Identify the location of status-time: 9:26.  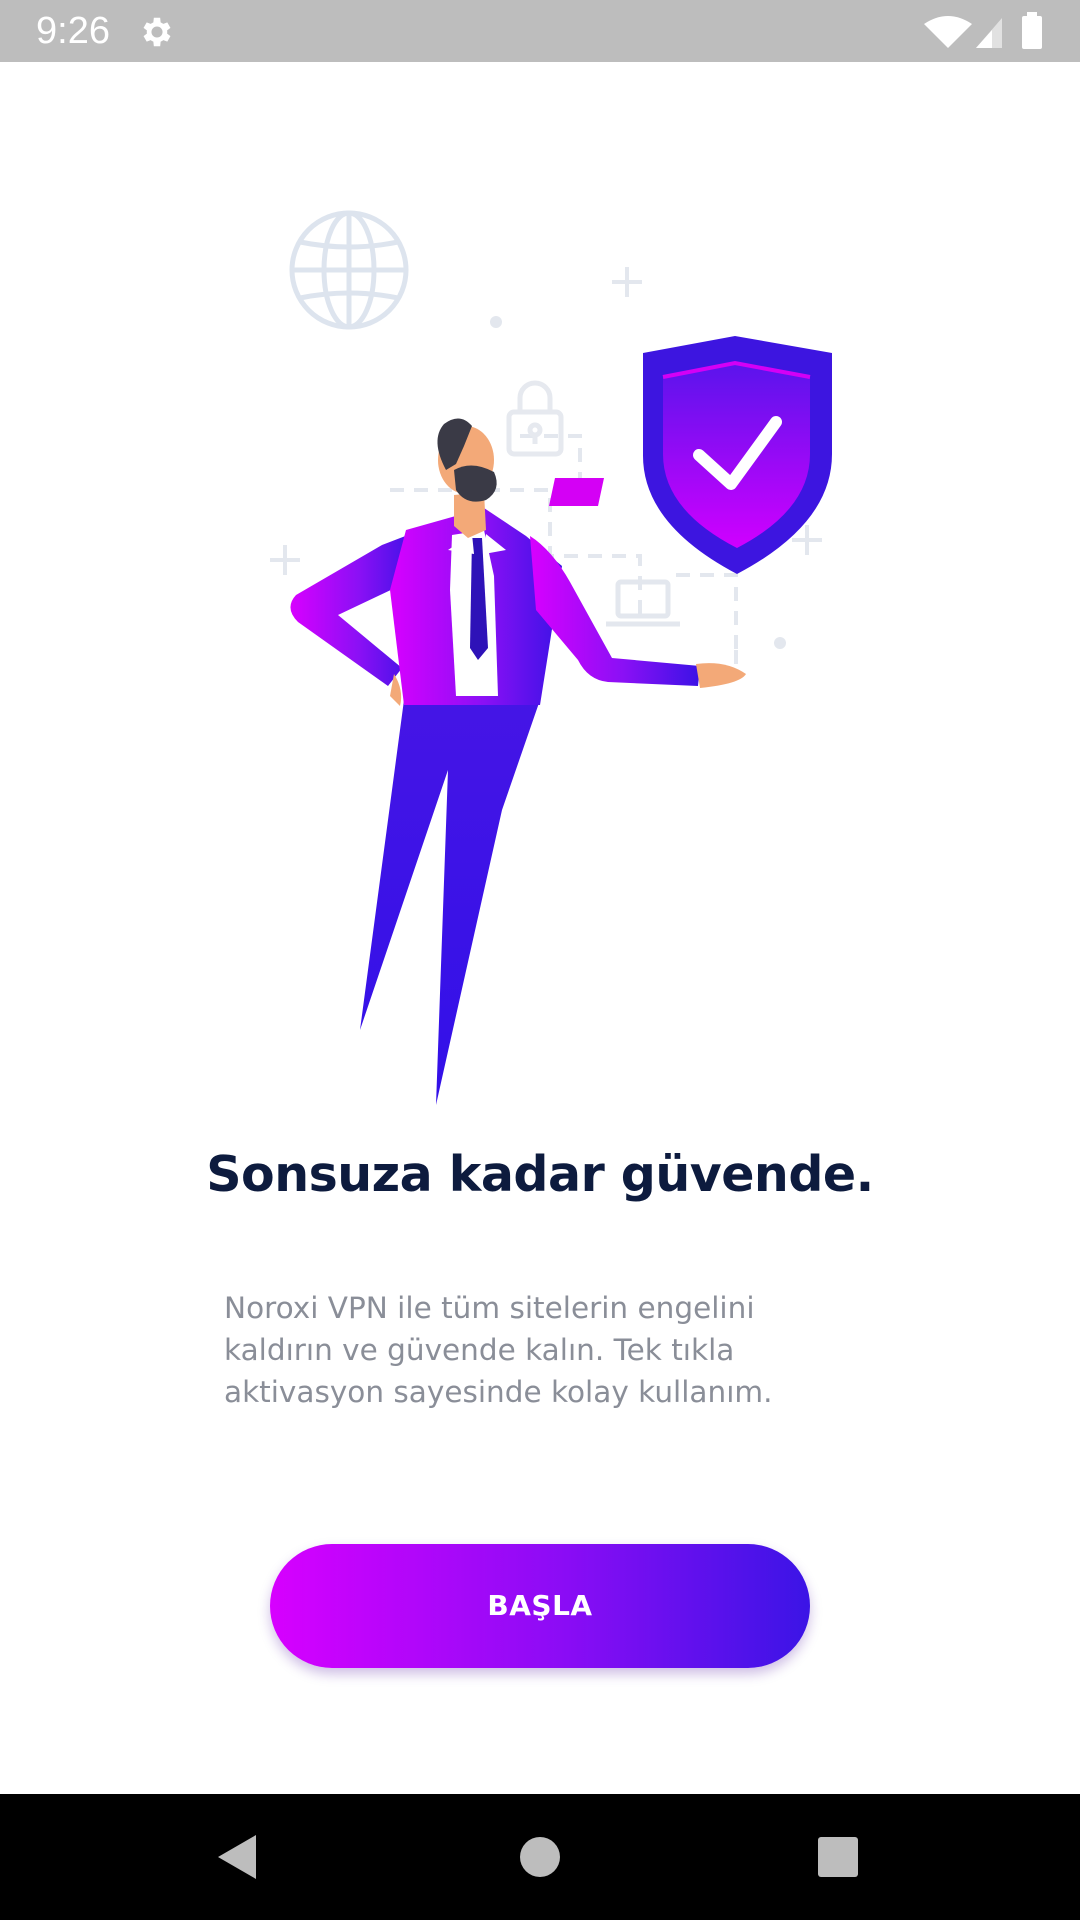
(73, 31).